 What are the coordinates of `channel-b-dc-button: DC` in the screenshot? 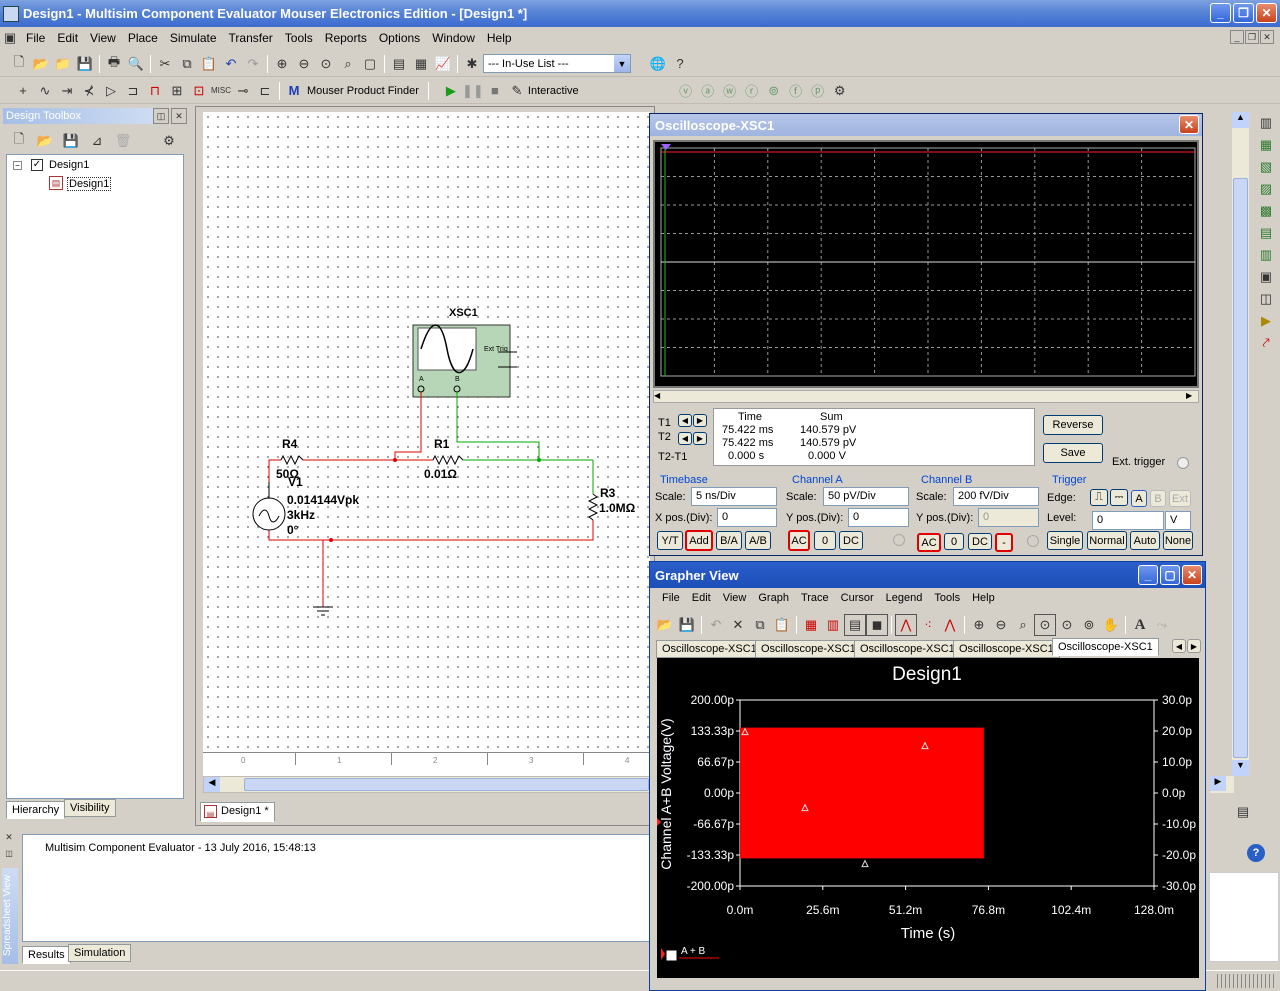 It's located at (980, 541).